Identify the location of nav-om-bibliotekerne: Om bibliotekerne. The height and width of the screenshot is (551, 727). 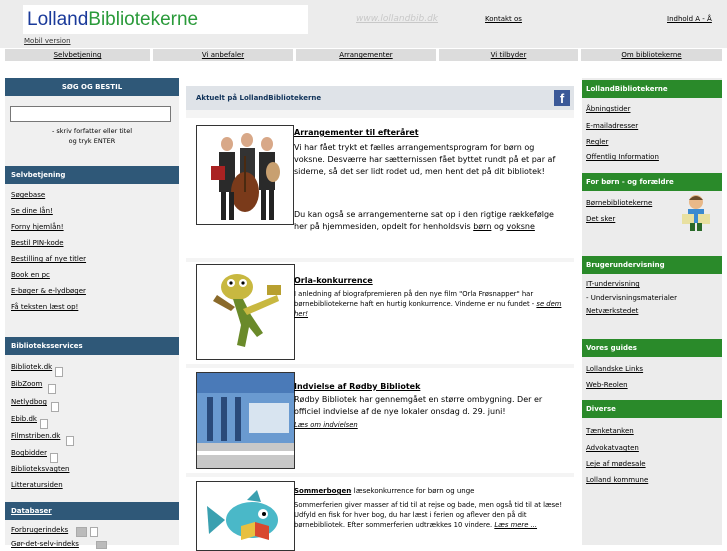
(651, 55).